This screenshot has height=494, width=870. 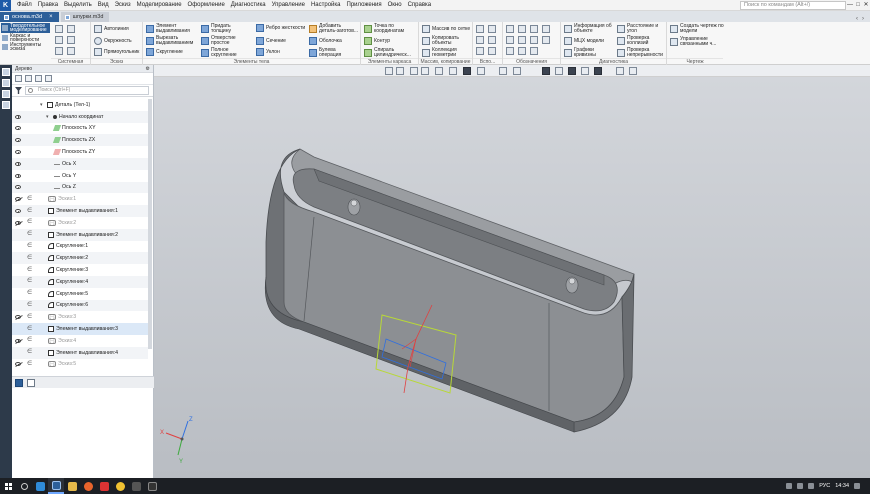 I want to click on menu-item-4: Эскиз, so click(x=123, y=5).